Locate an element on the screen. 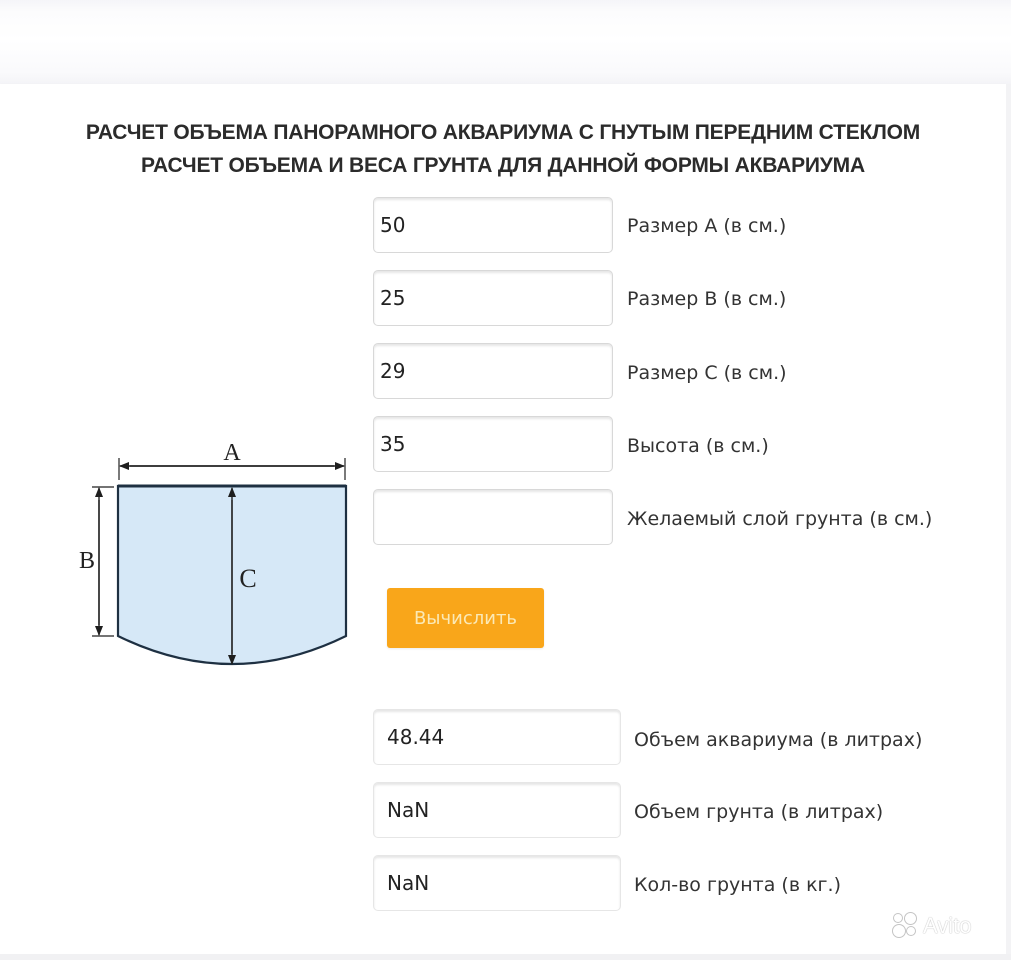 The height and width of the screenshot is (960, 1011). bottom-band is located at coordinates (505, 957).